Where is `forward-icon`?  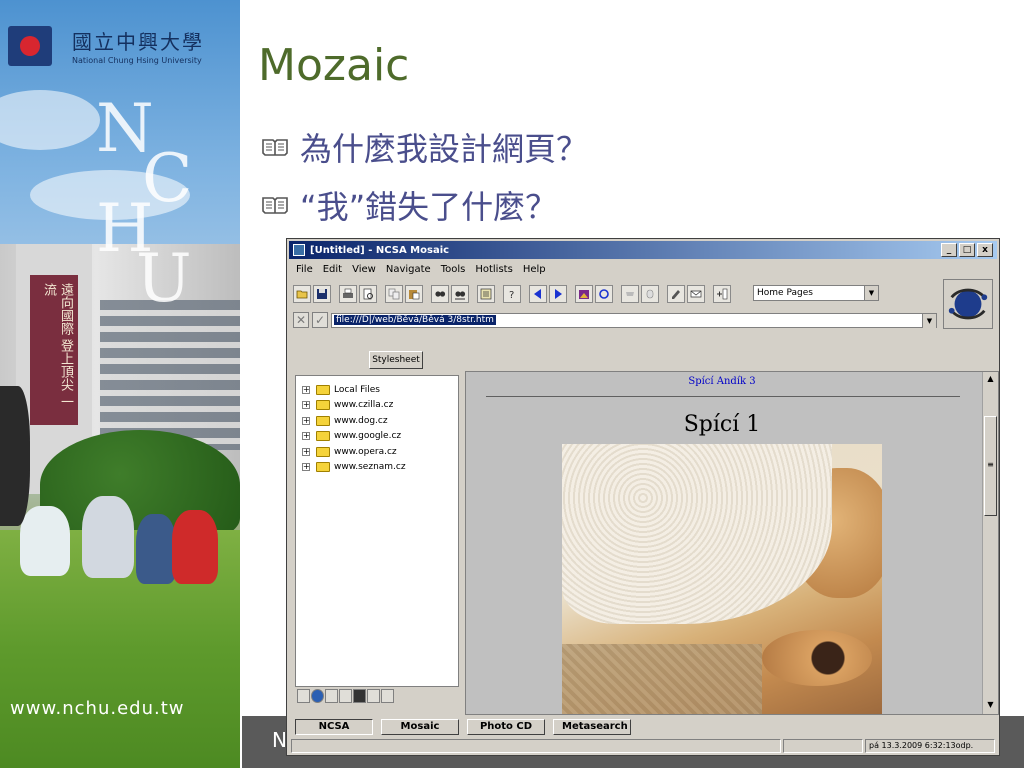
forward-icon is located at coordinates (558, 294).